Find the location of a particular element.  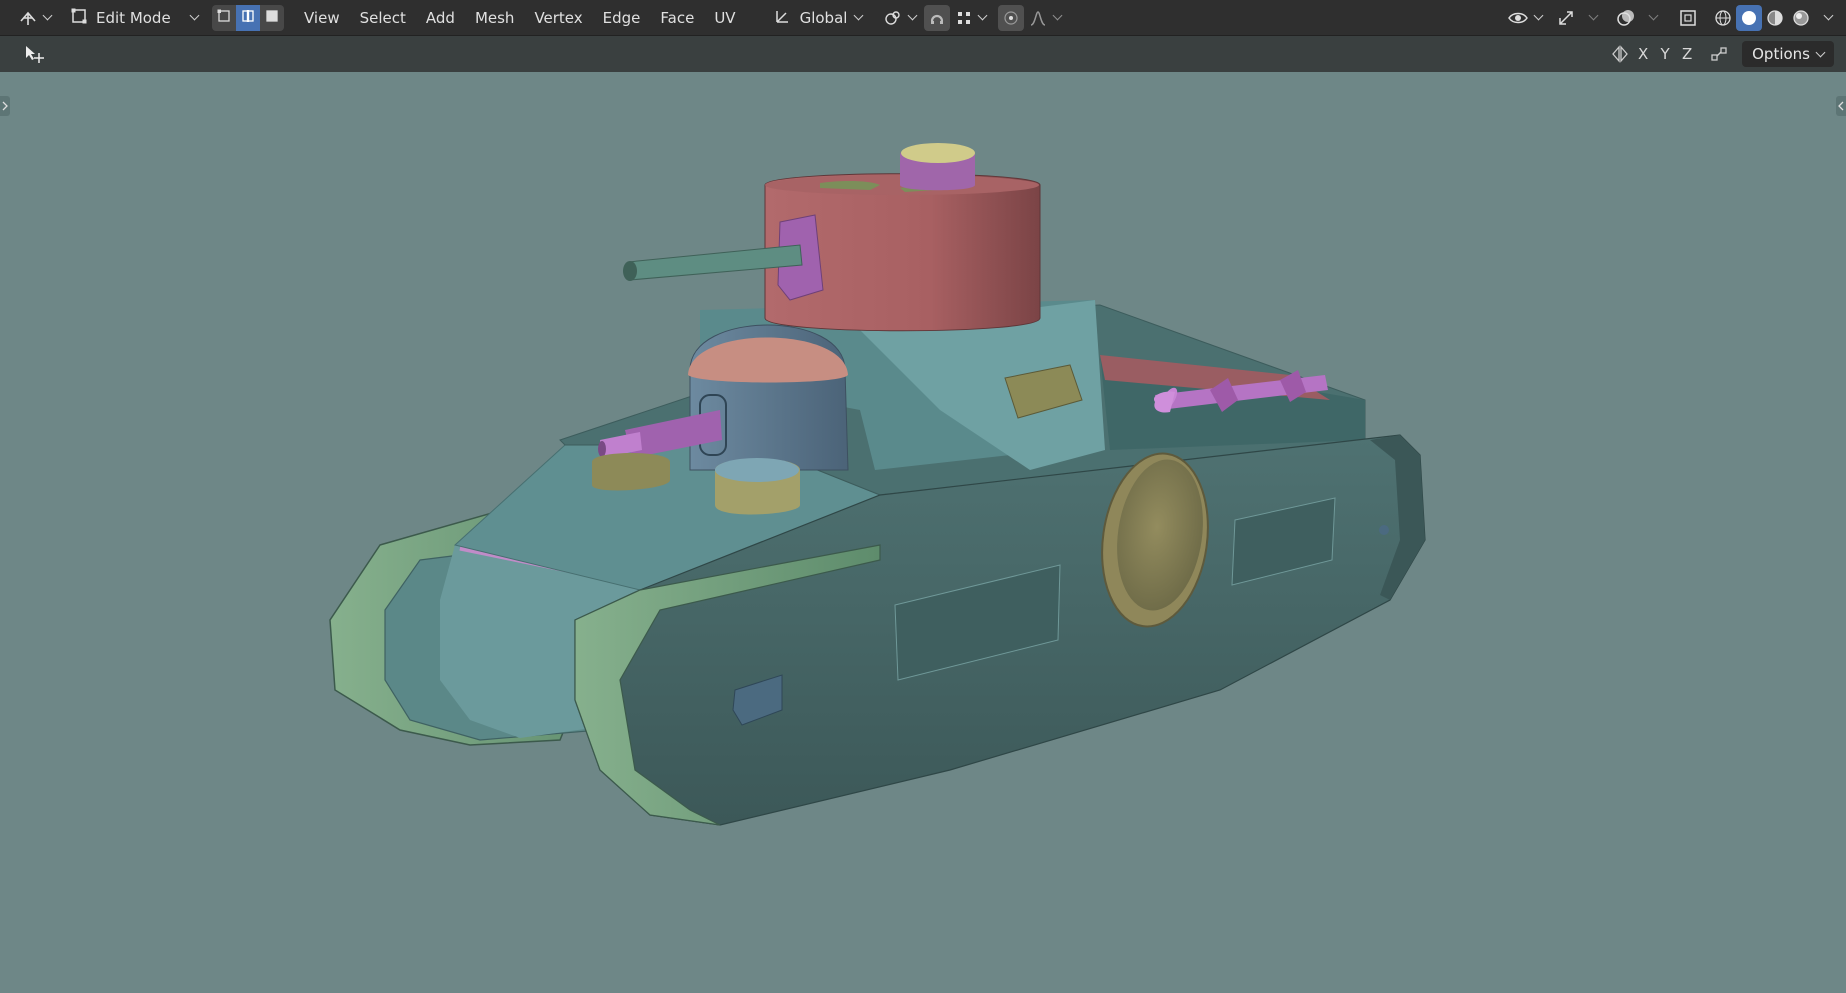

material-shading-icon is located at coordinates (1775, 18).